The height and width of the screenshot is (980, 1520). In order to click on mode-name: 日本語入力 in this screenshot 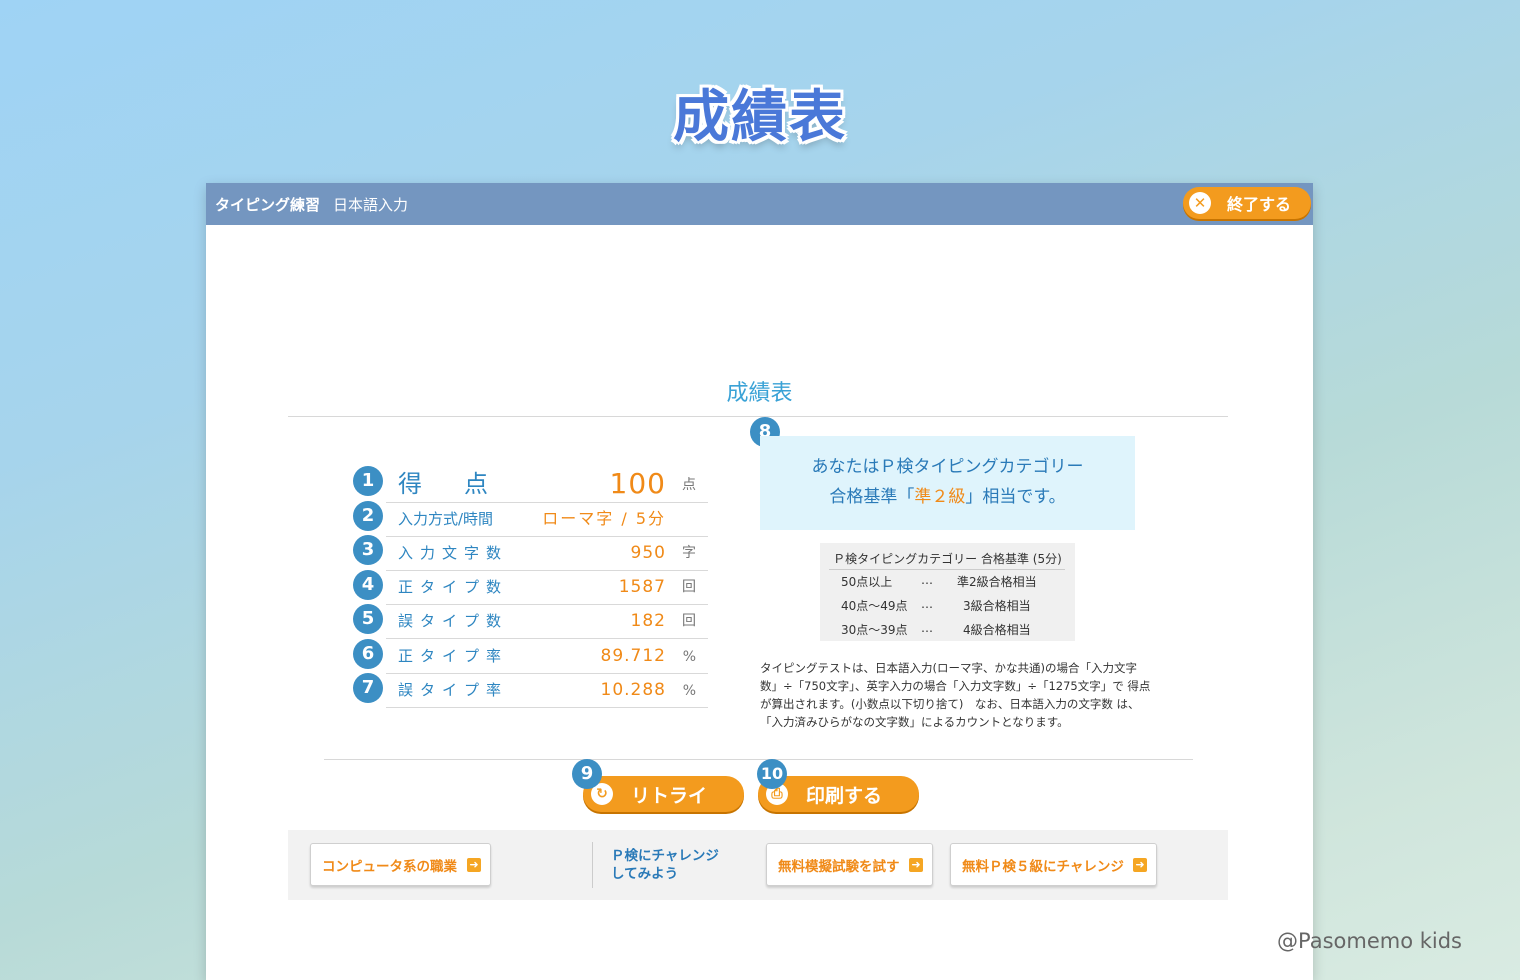, I will do `click(371, 205)`.